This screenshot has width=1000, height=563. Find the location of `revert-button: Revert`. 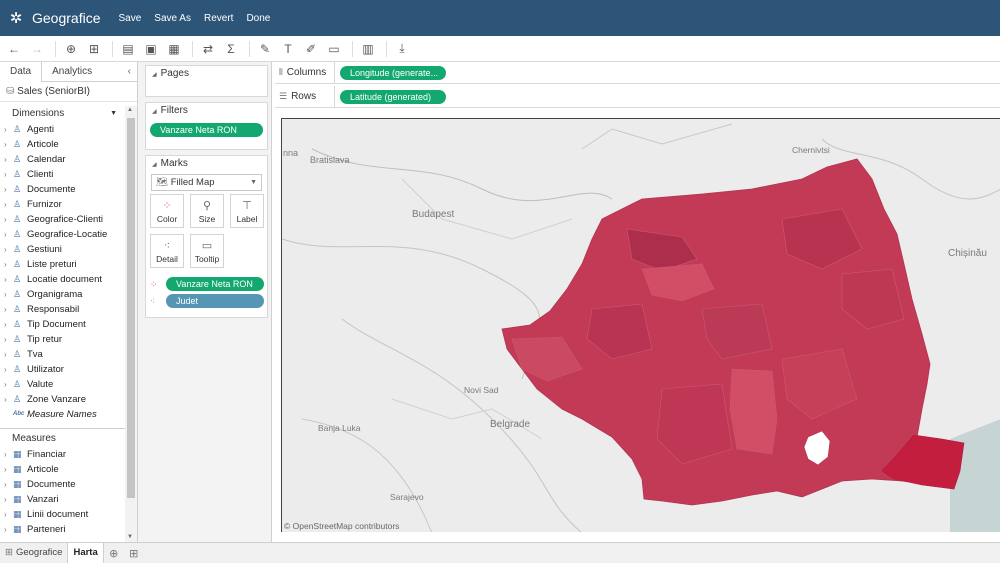

revert-button: Revert is located at coordinates (218, 18).